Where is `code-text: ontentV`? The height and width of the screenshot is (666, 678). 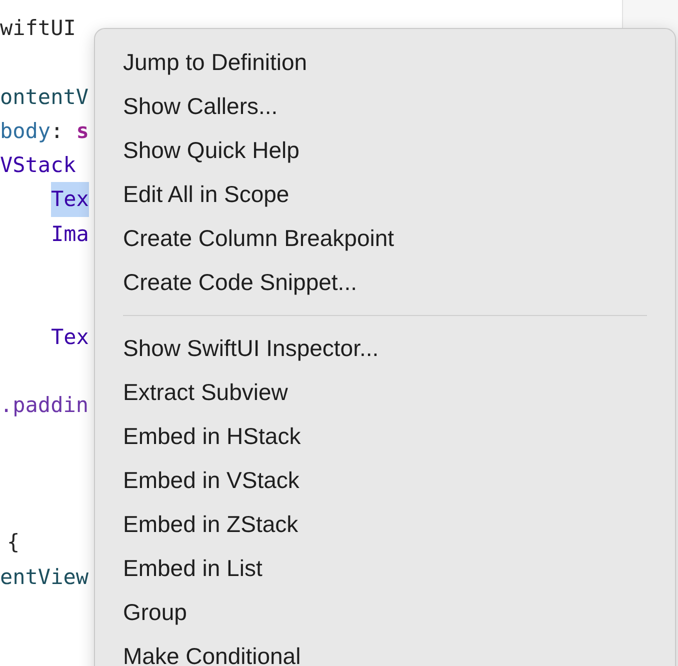
code-text: ontentV is located at coordinates (44, 97).